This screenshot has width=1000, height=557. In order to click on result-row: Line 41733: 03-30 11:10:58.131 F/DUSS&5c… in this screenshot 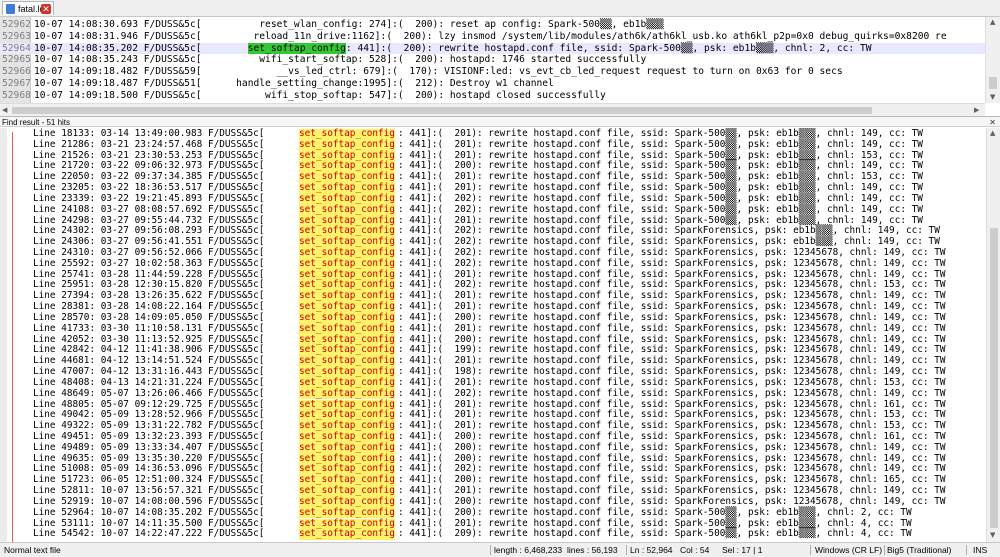, I will do `click(493, 328)`.